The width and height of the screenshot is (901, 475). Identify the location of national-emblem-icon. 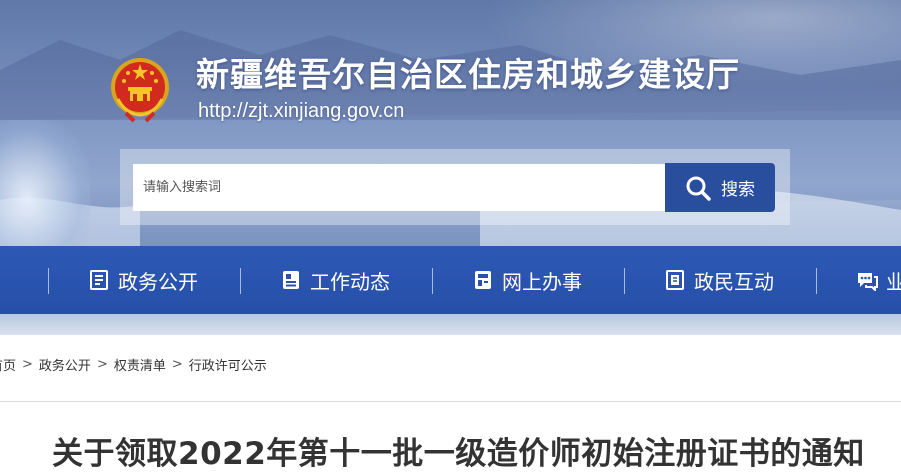
(140, 90).